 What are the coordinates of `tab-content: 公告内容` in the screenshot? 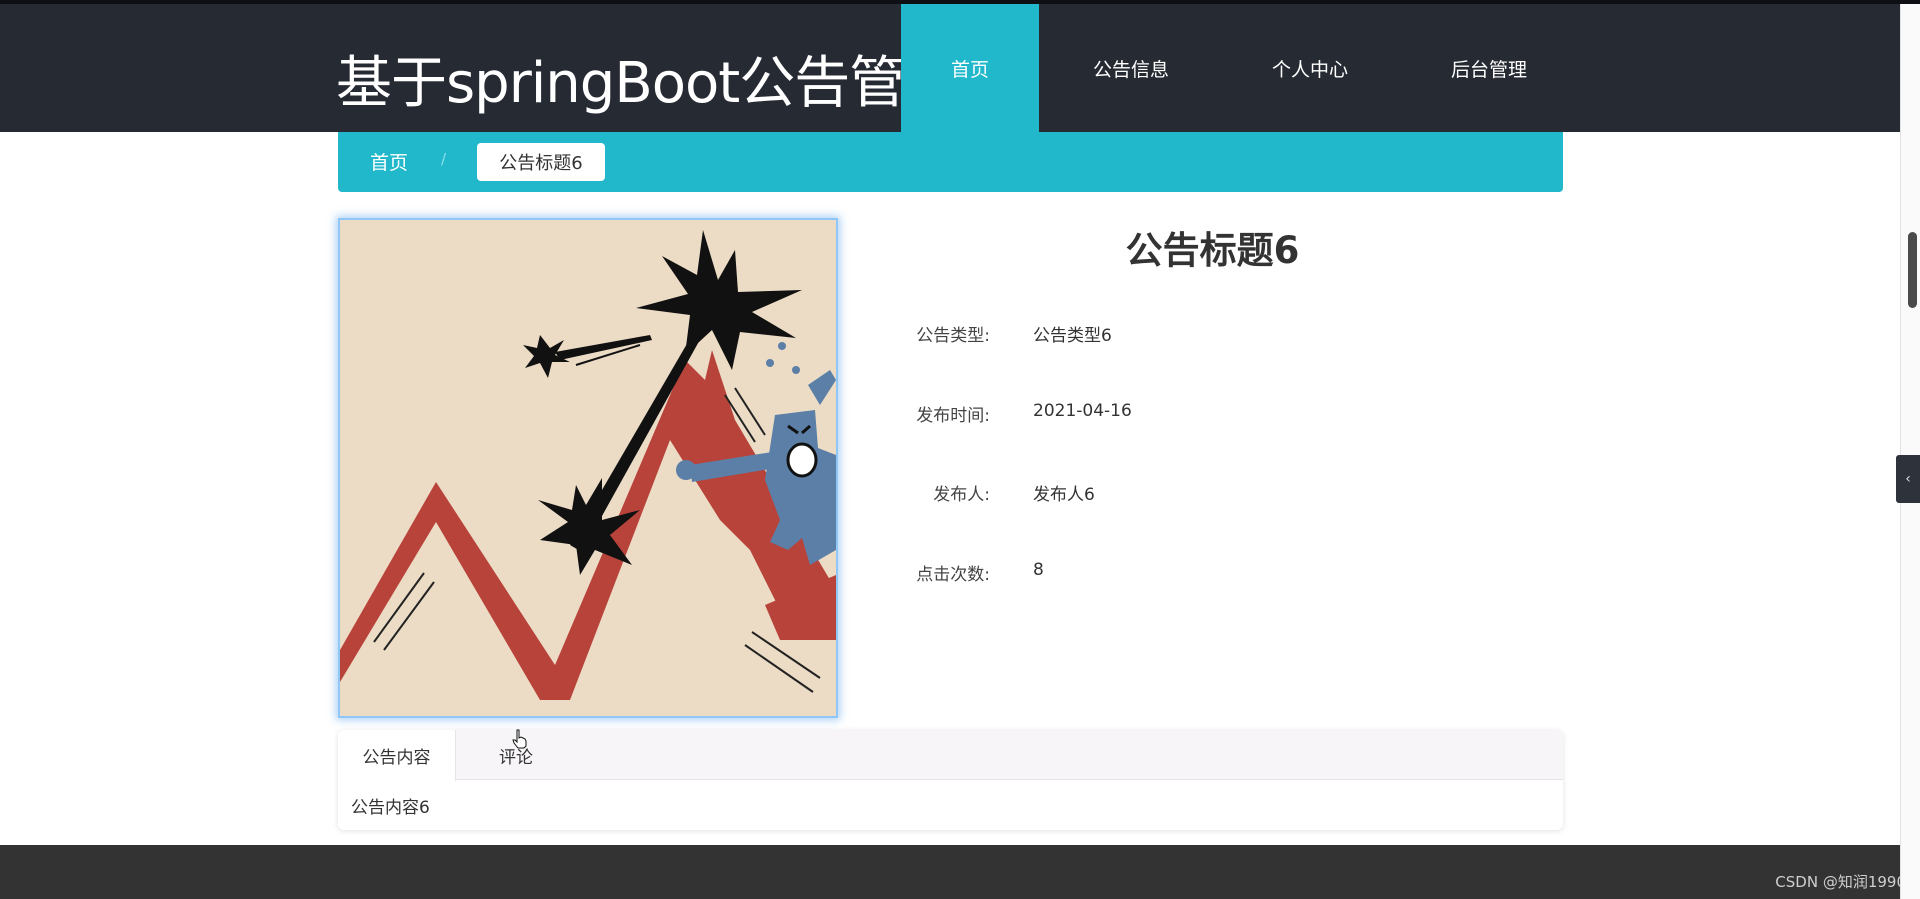 It's located at (397, 755).